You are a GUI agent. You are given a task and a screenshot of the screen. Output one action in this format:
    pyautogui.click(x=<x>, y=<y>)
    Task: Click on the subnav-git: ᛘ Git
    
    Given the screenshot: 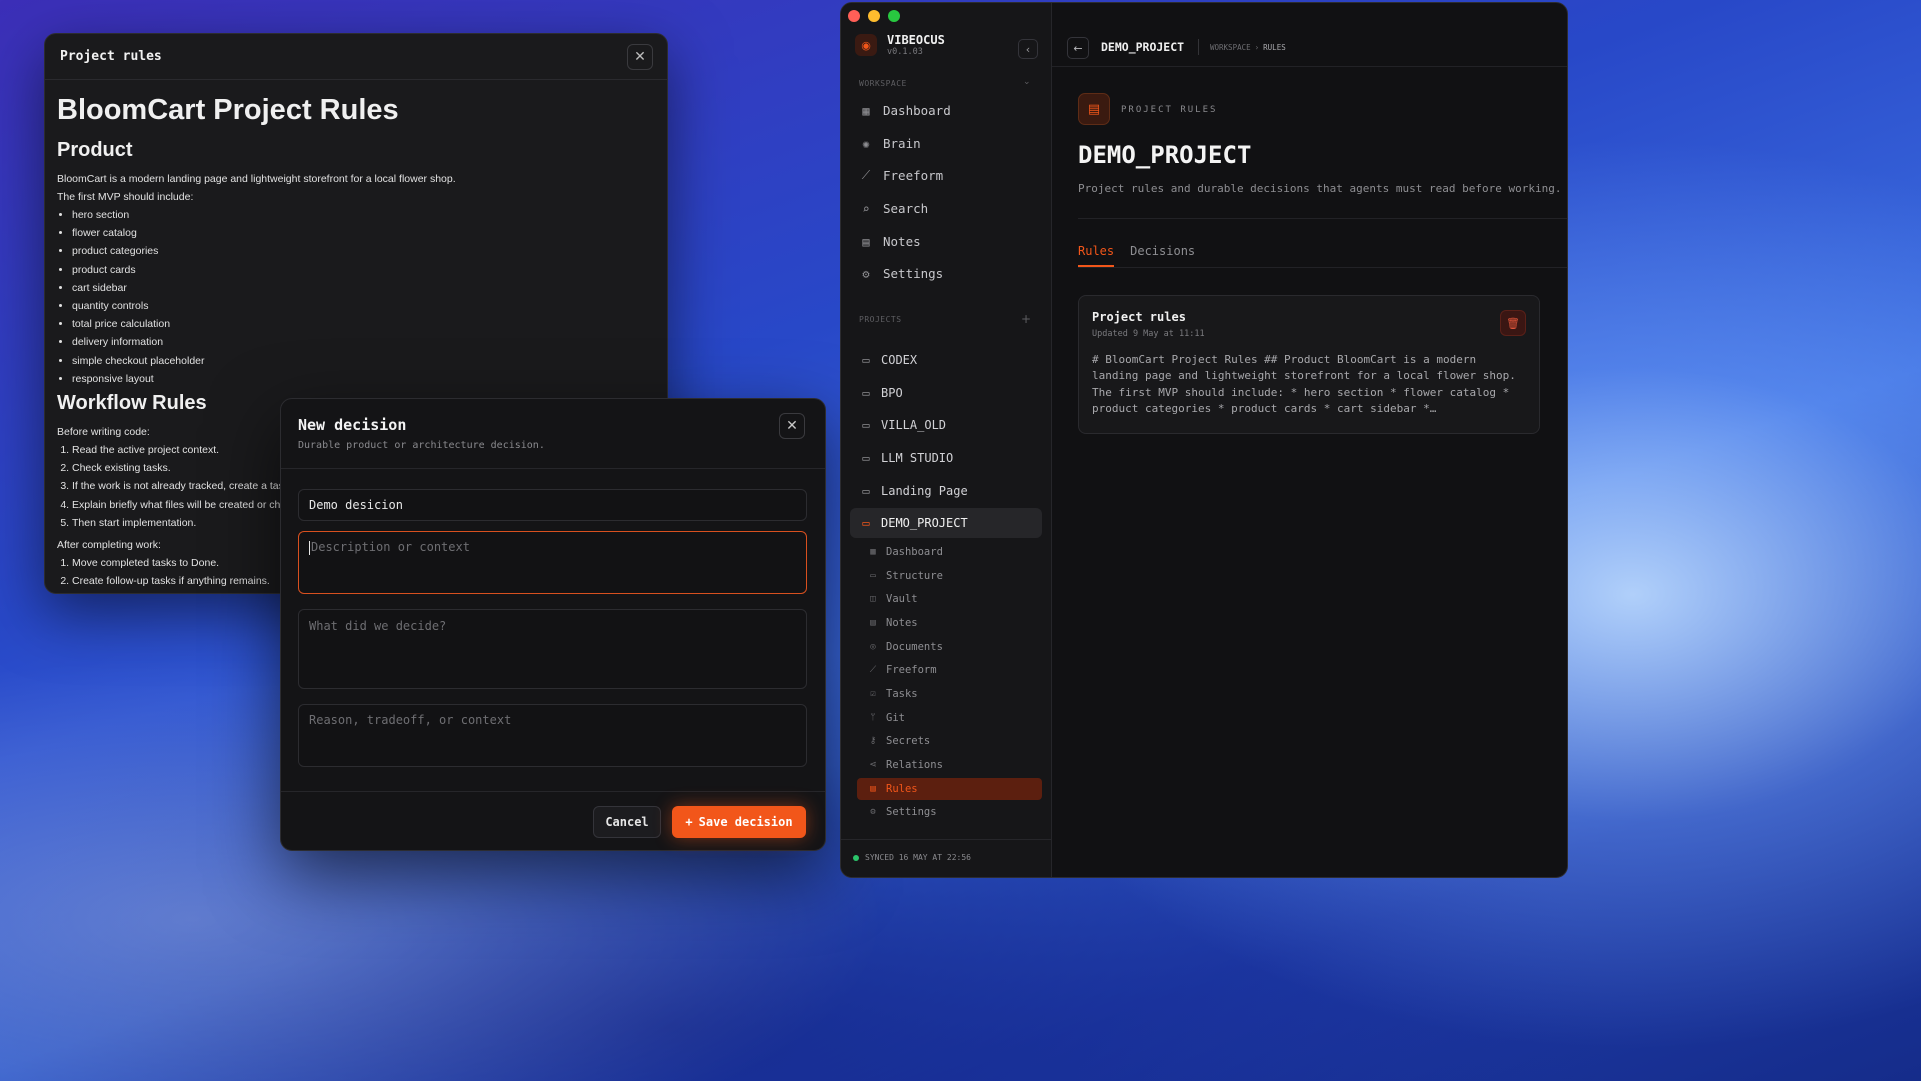 What is the action you would take?
    pyautogui.click(x=886, y=718)
    